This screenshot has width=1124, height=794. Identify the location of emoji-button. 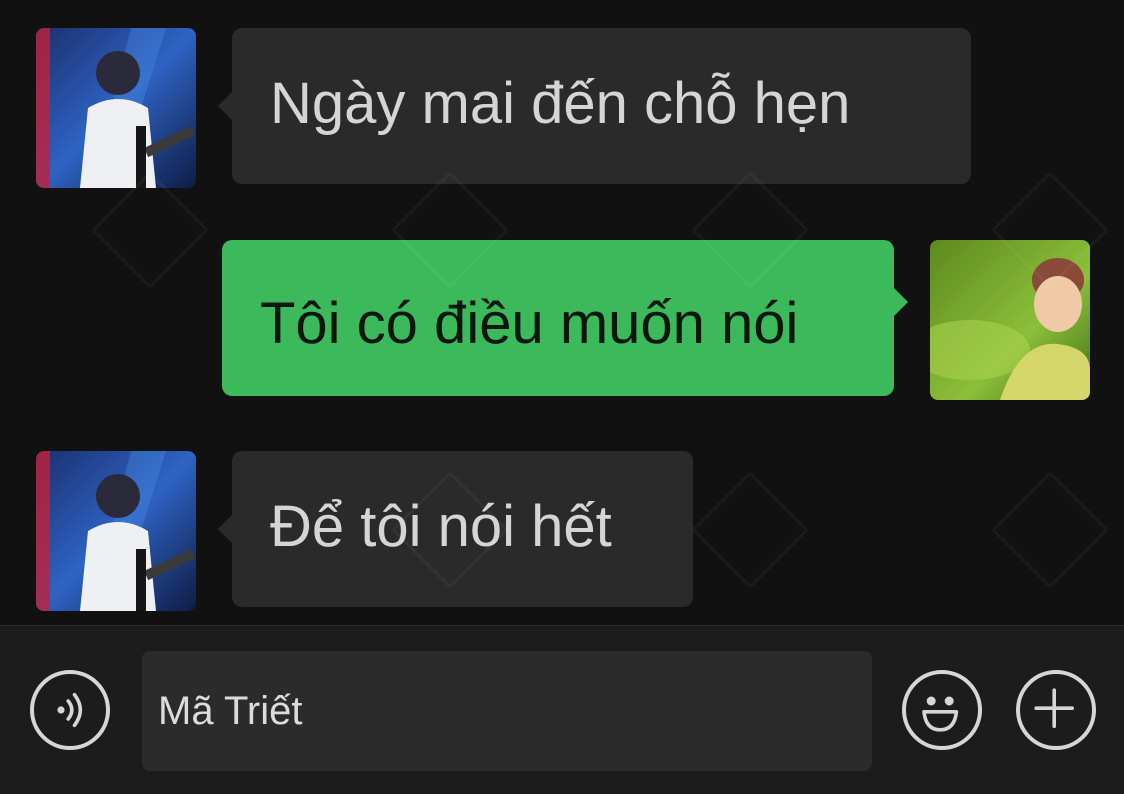
(942, 710).